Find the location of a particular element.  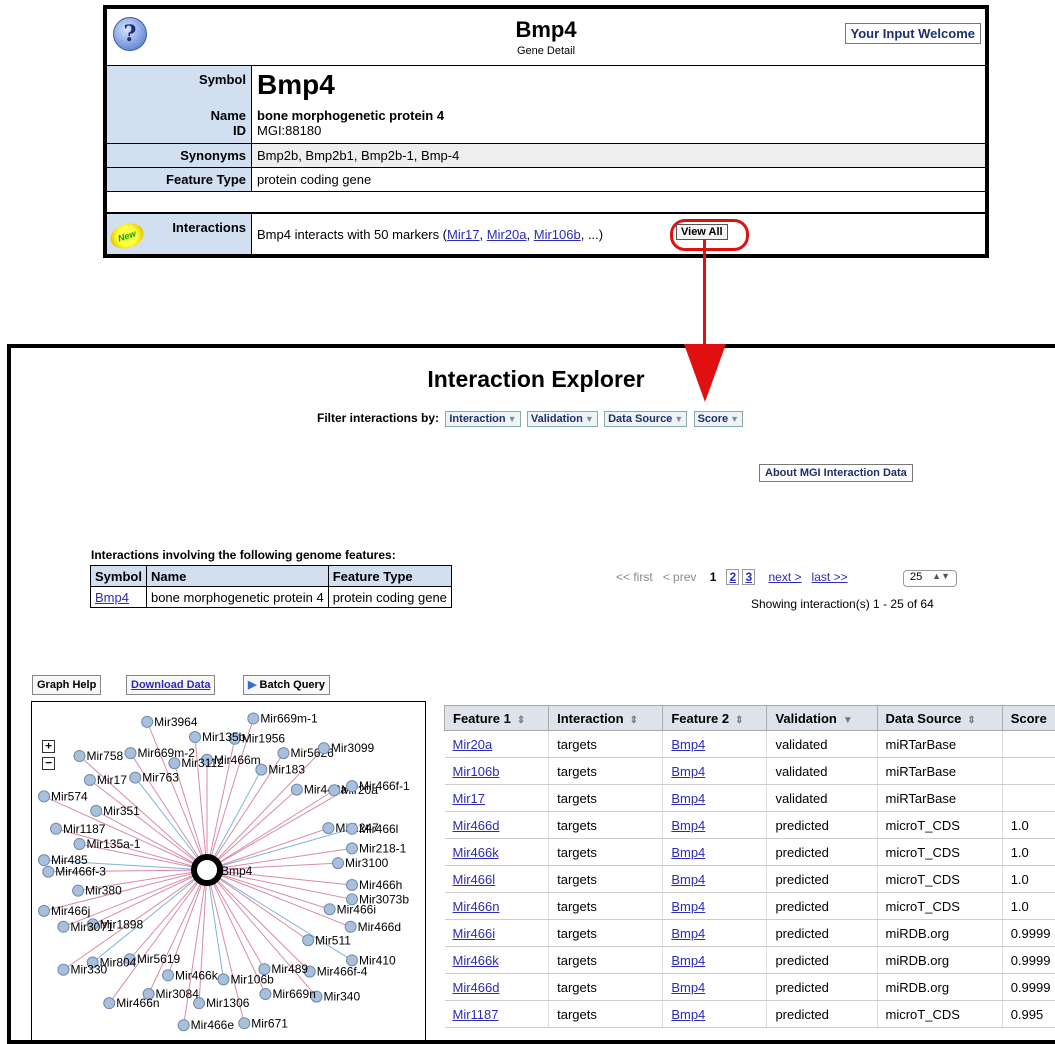

interaction-link-mir20a: Mir20a is located at coordinates (507, 234).